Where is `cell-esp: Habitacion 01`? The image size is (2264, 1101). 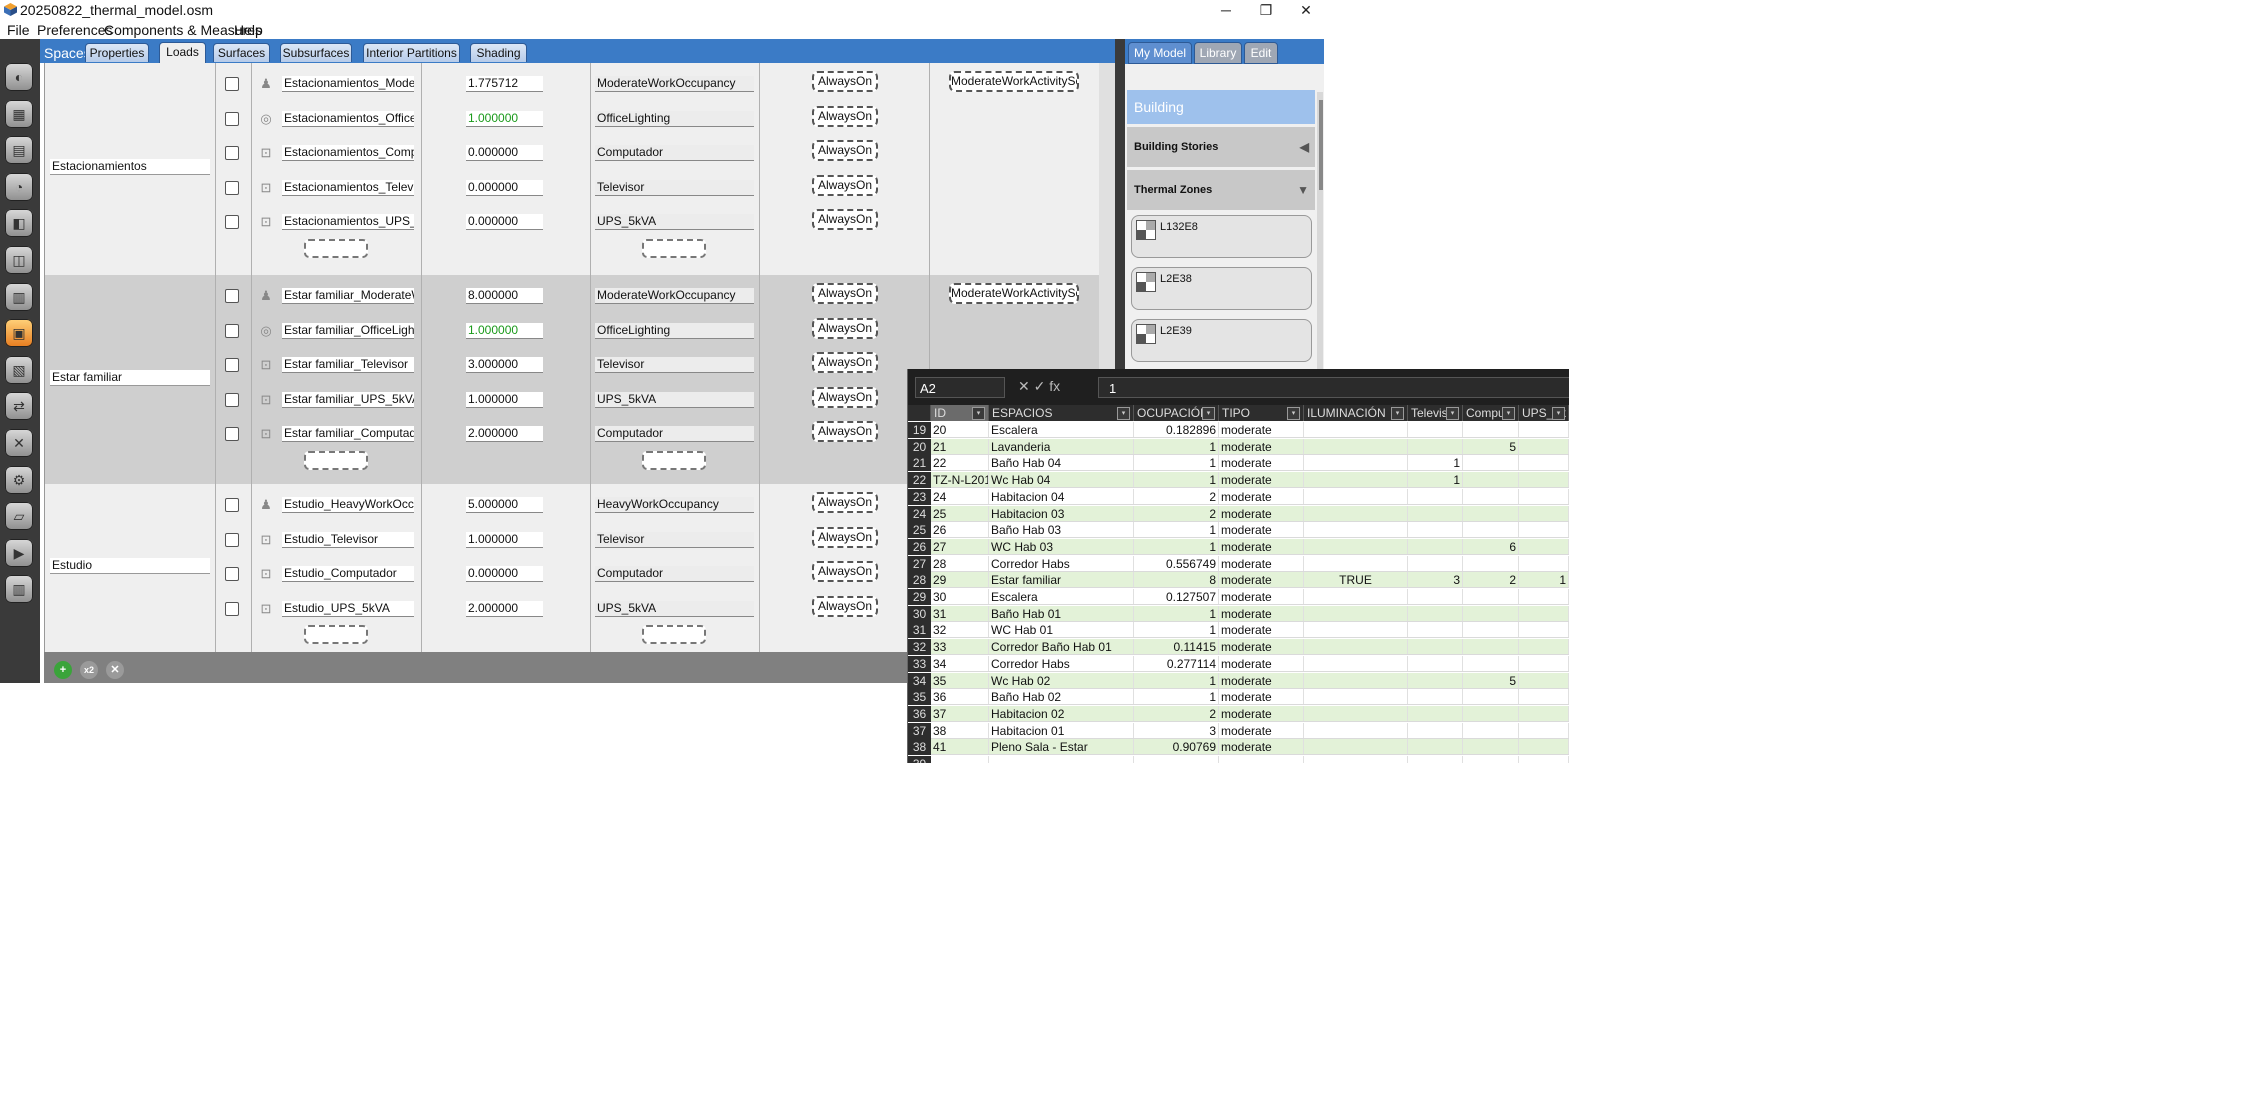 cell-esp: Habitacion 01 is located at coordinates (1061, 730).